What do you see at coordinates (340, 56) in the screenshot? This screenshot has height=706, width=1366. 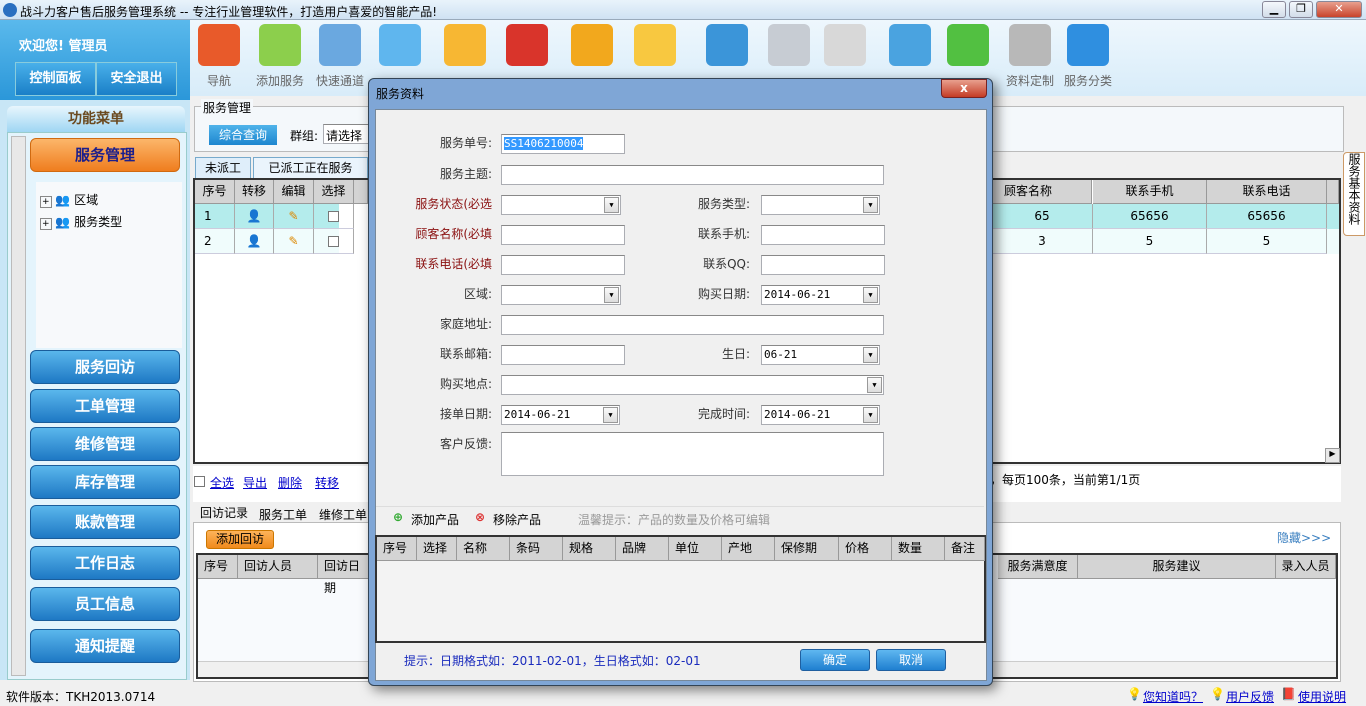 I see `toolbar-button-2: 快速通道` at bounding box center [340, 56].